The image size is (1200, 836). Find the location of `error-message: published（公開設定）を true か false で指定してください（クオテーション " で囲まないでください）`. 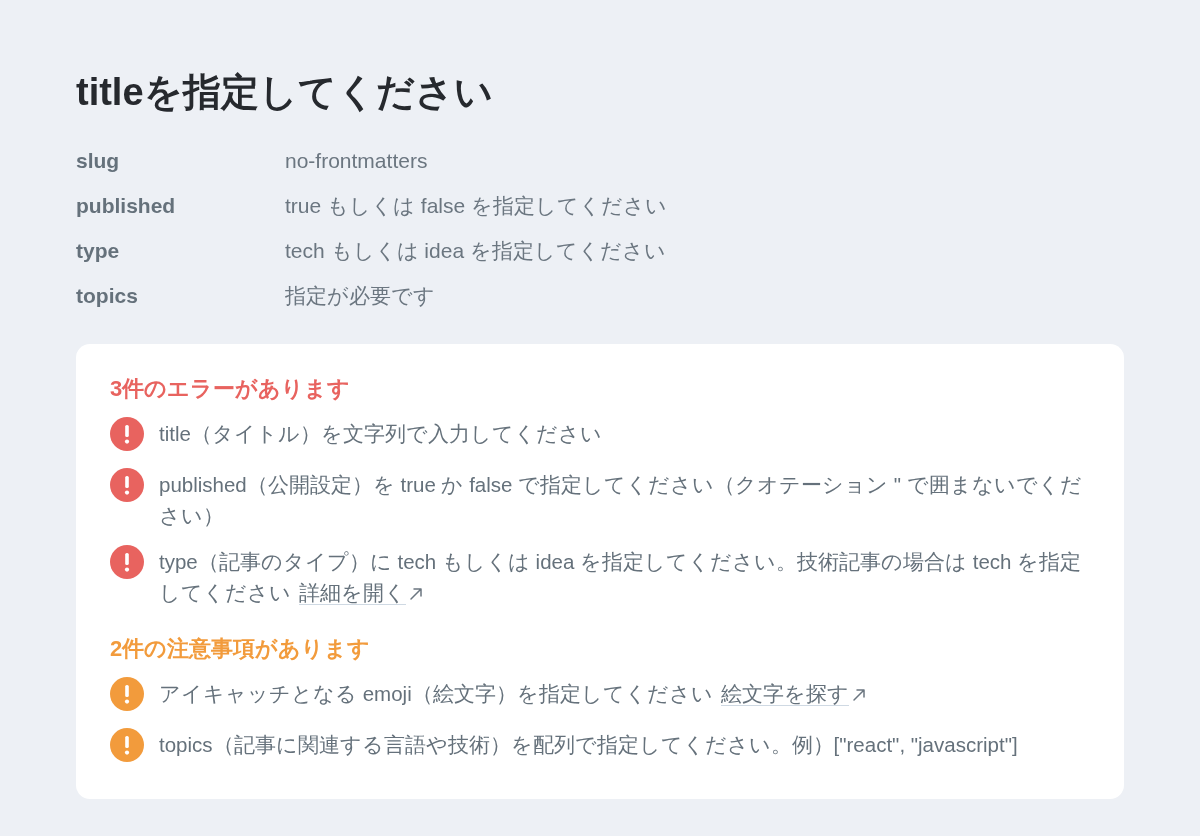

error-message: published（公開設定）を true か false で指定してください（クオテーション " で囲まないでください） is located at coordinates (621, 500).